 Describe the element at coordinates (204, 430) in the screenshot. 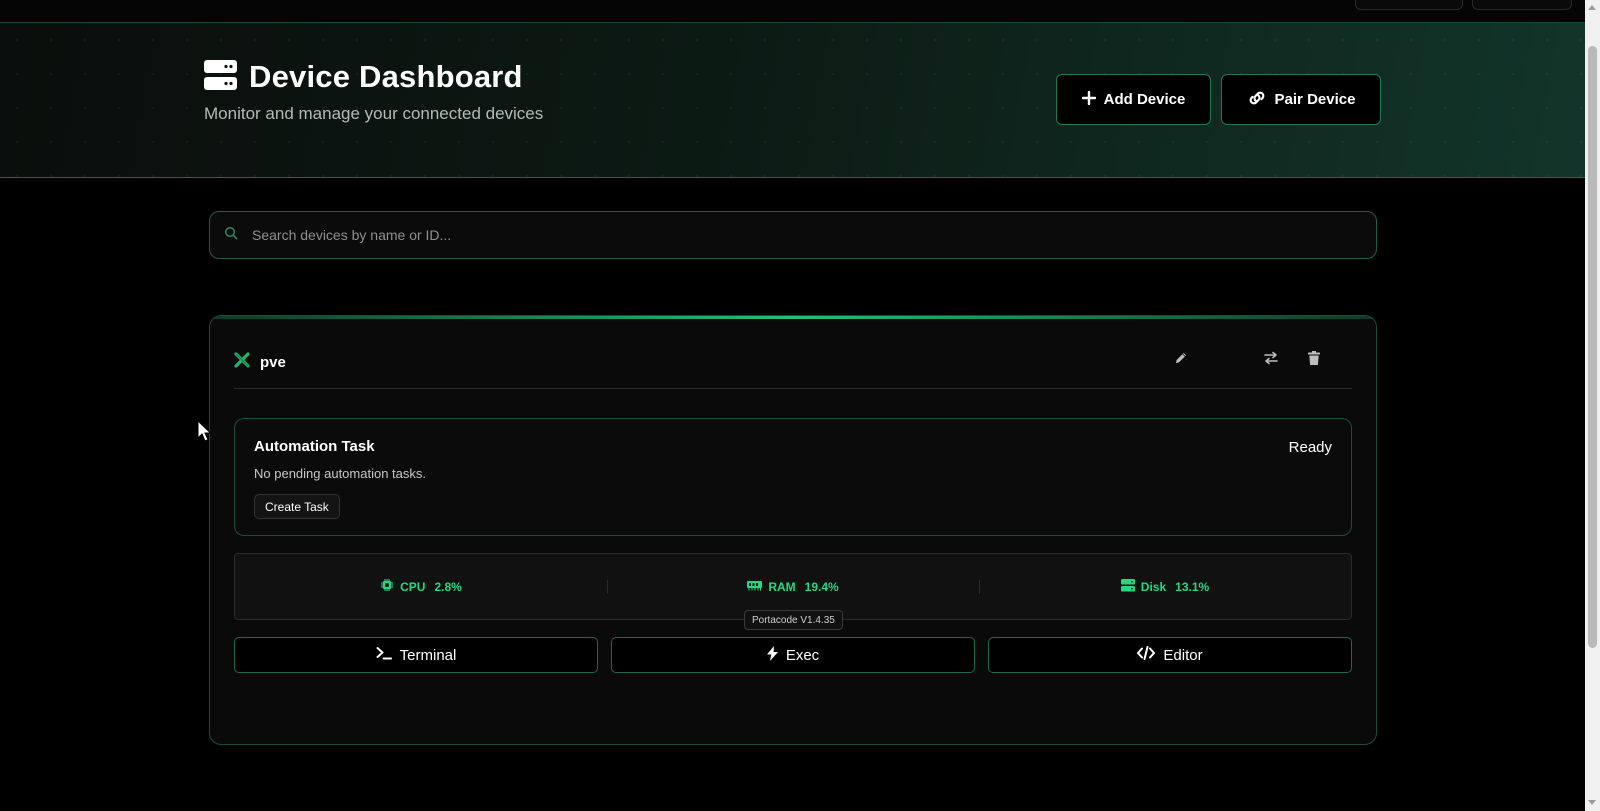

I see `mouse-cursor-icon` at that location.